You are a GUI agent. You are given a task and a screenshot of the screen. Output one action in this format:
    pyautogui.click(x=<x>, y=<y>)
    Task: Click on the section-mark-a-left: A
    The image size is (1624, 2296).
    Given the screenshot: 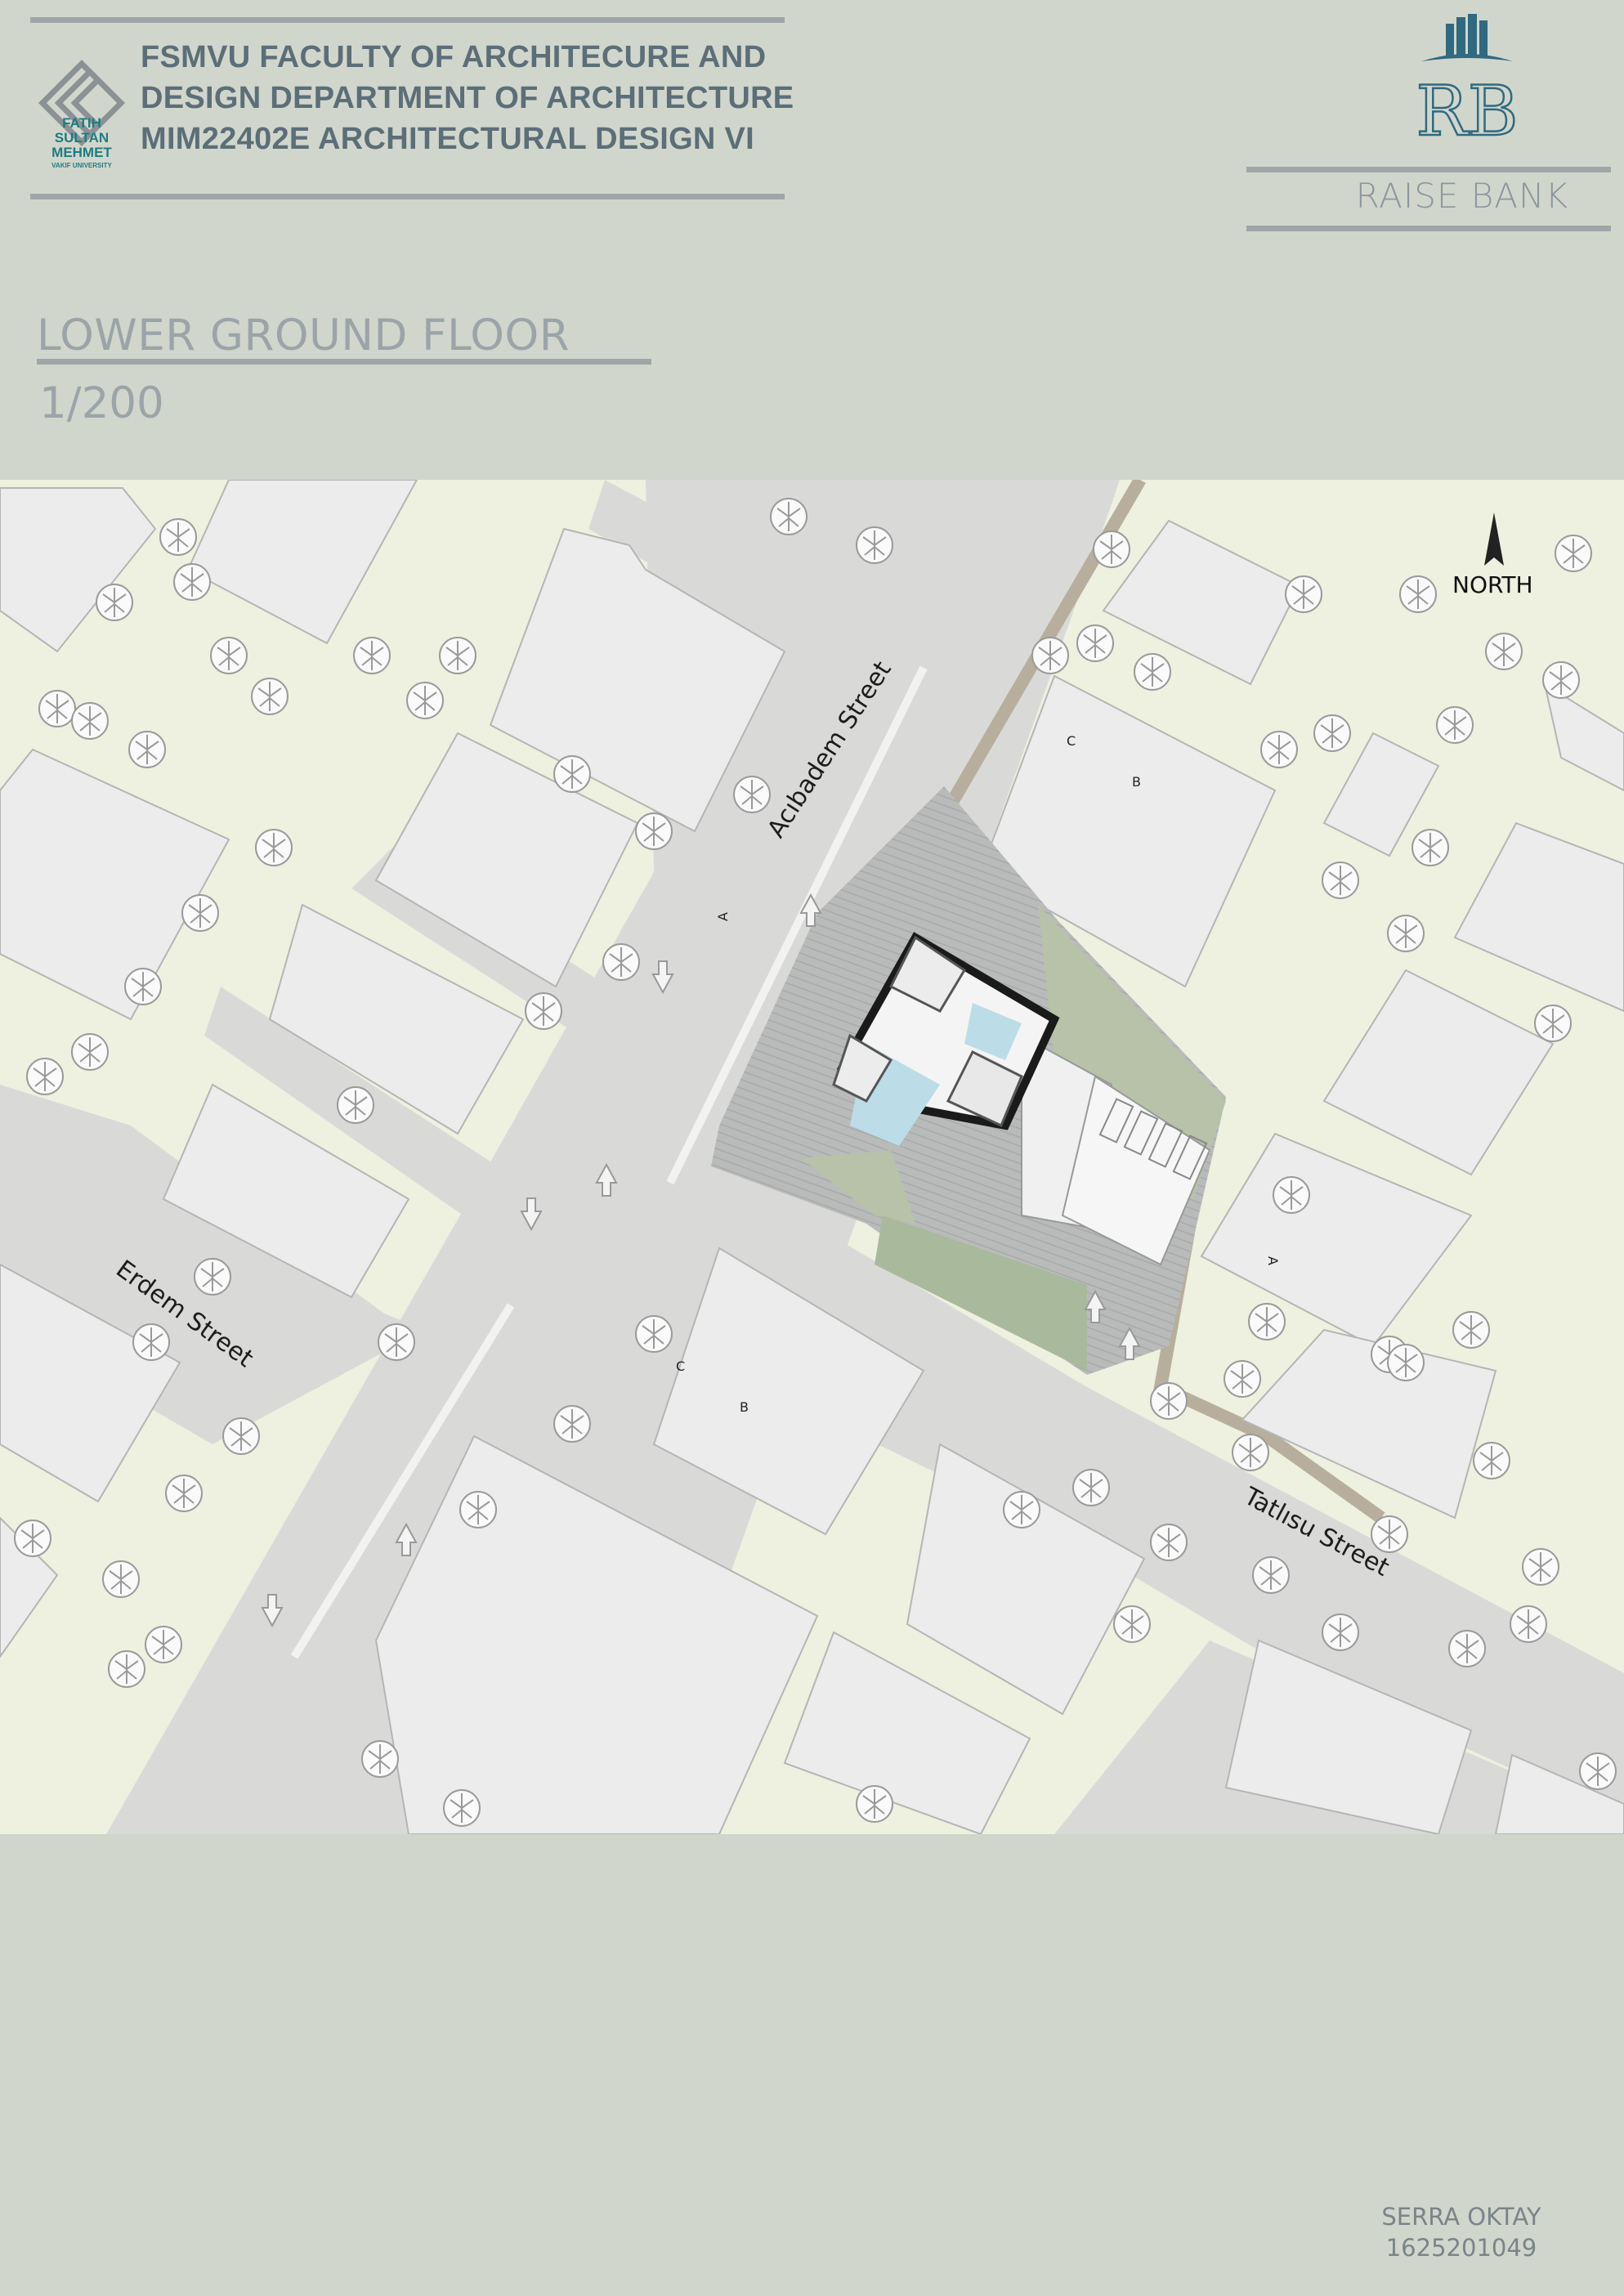 What is the action you would take?
    pyautogui.click(x=723, y=916)
    